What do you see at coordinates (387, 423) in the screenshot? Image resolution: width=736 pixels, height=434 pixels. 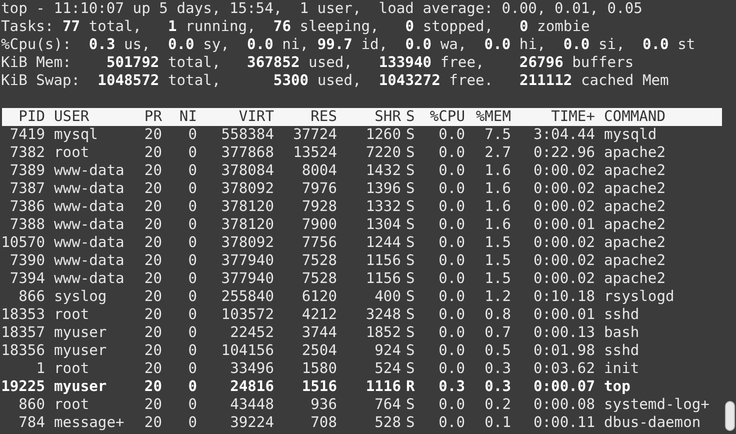 I see `table-cell-text: 528` at bounding box center [387, 423].